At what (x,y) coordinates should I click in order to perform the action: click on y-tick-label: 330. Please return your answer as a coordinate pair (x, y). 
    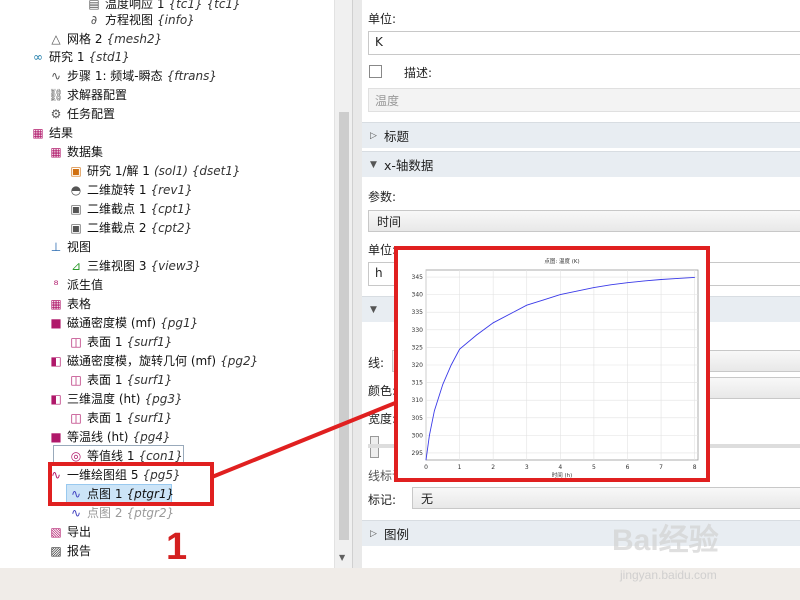
    Looking at the image, I should click on (418, 330).